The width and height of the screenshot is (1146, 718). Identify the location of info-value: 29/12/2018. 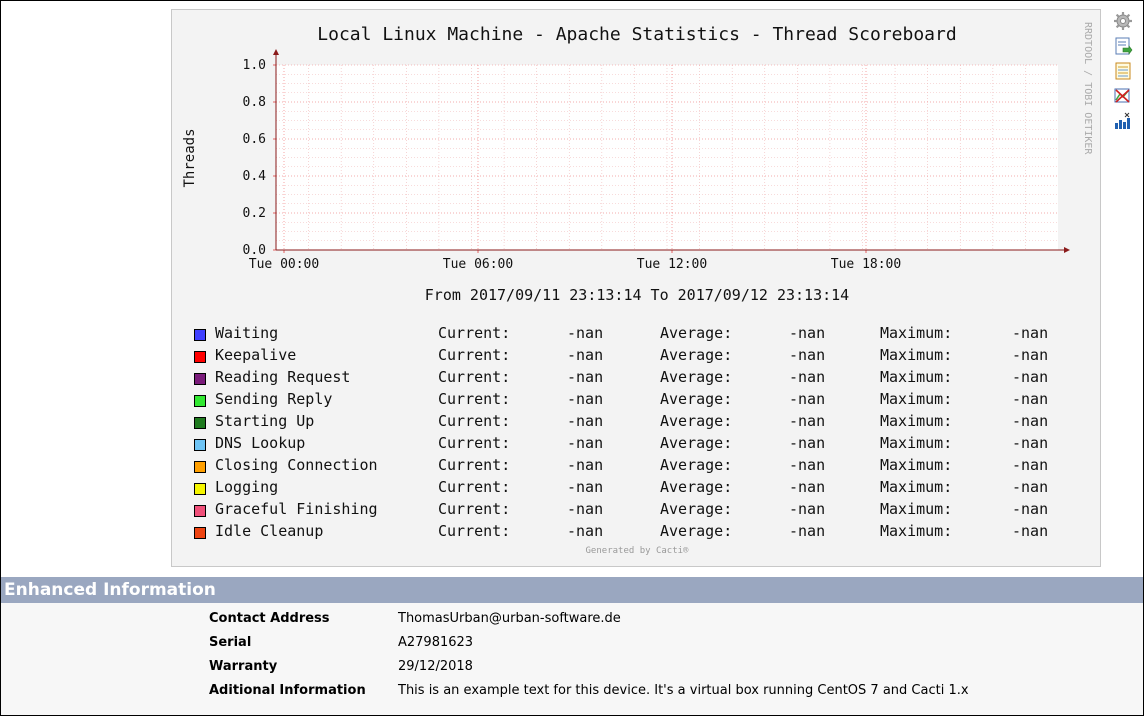
(435, 666).